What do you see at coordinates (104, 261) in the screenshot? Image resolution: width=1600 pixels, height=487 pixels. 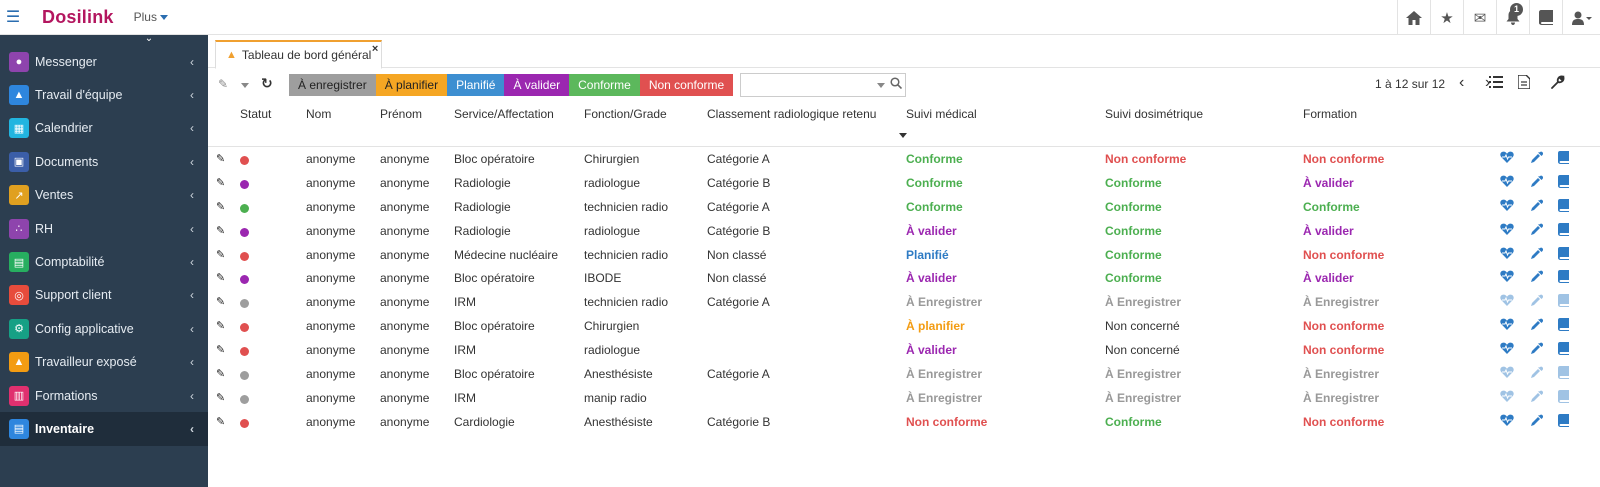 I see `sidebar-item-comptabilite: ▤ Comptabilité ‹` at bounding box center [104, 261].